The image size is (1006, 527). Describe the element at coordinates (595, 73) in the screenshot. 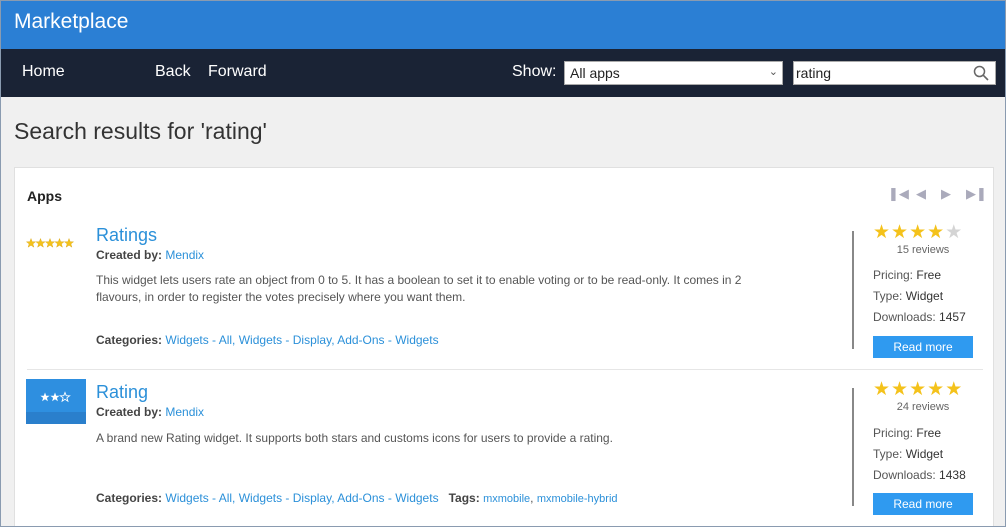

I see `show-select-value: All apps` at that location.